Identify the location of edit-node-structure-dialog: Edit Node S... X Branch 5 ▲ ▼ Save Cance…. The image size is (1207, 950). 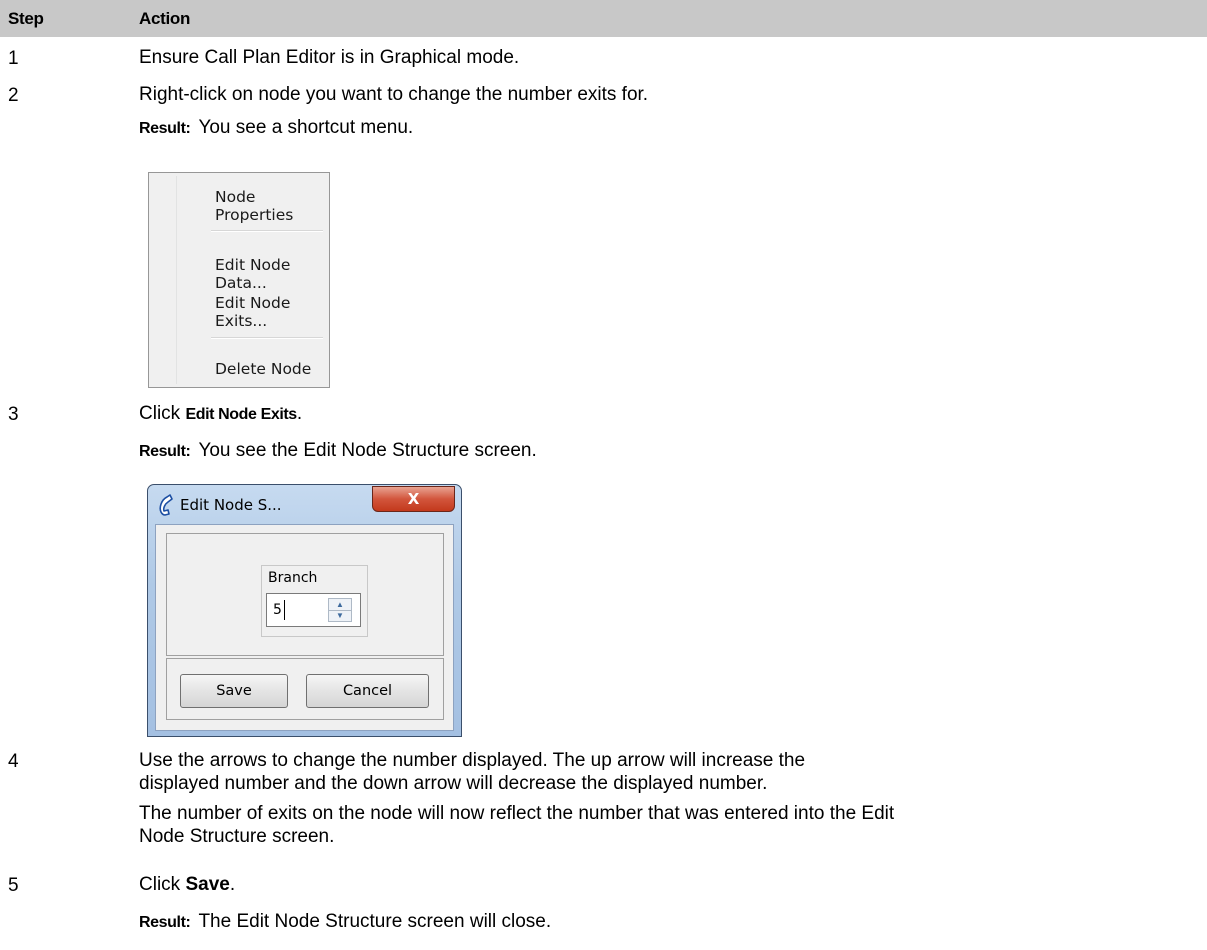
(304, 610).